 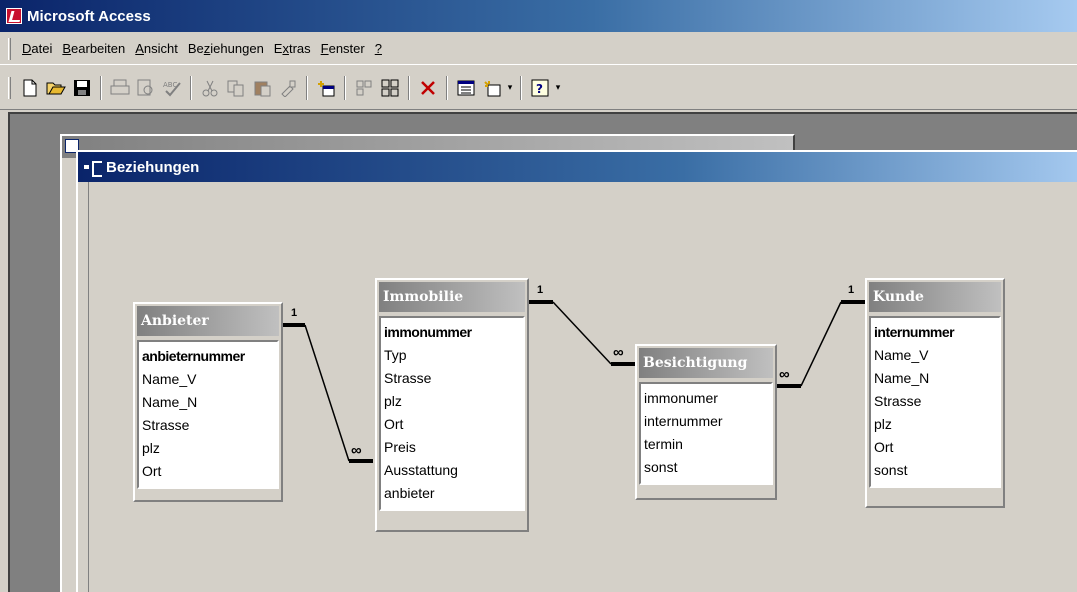 I want to click on relationships-window-title-bar: Beziehungen, so click(x=577, y=167).